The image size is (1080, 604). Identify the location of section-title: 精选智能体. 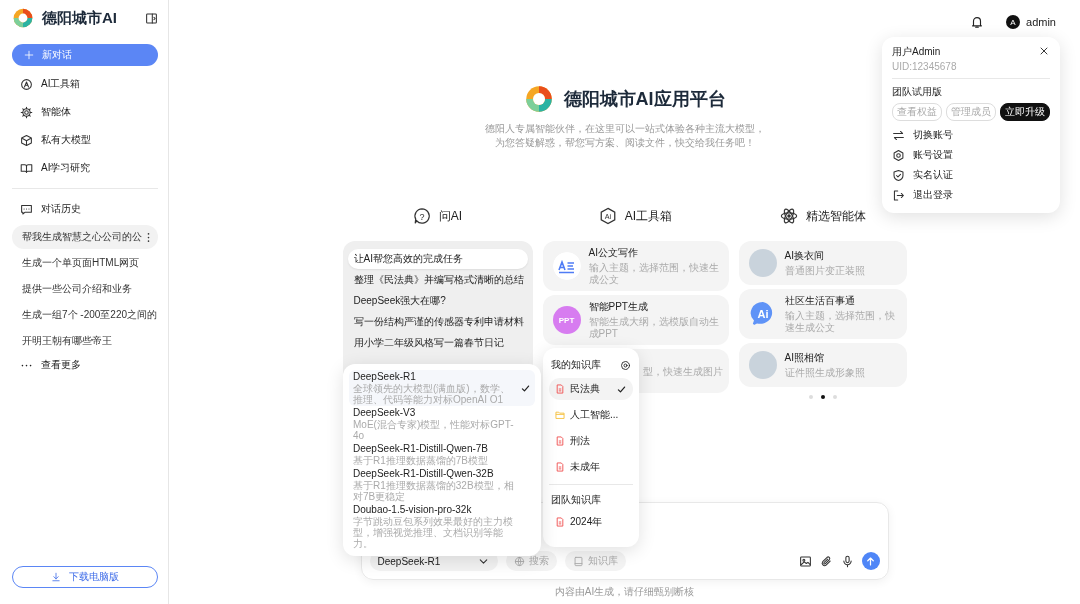
(835, 216).